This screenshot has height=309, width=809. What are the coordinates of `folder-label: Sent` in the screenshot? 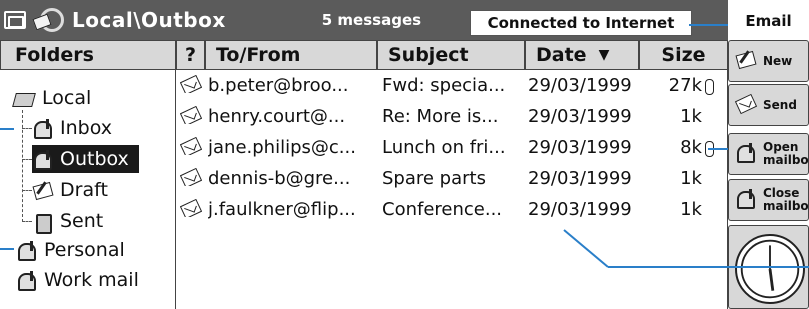 It's located at (82, 221).